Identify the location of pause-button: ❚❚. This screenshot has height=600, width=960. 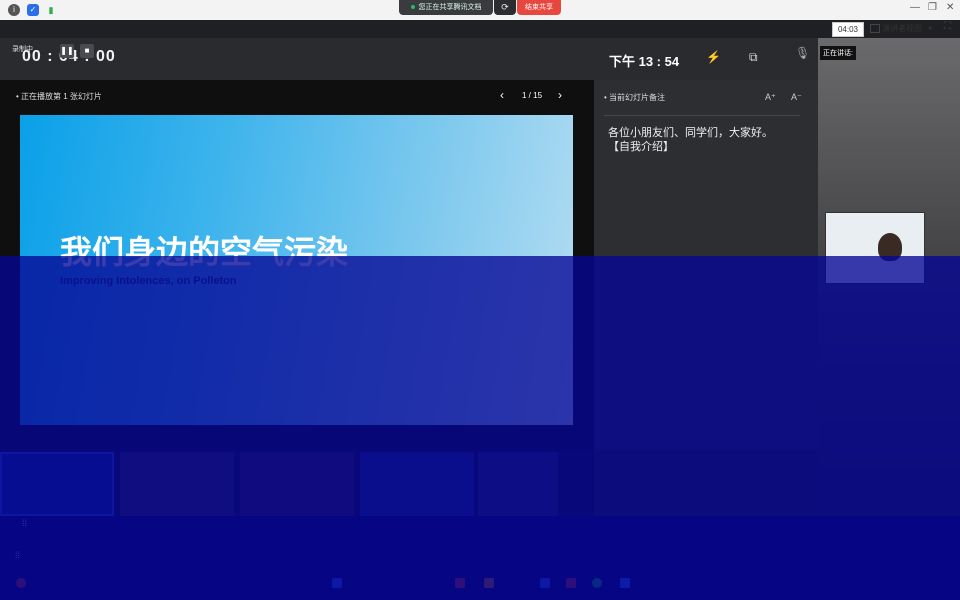
(67, 51).